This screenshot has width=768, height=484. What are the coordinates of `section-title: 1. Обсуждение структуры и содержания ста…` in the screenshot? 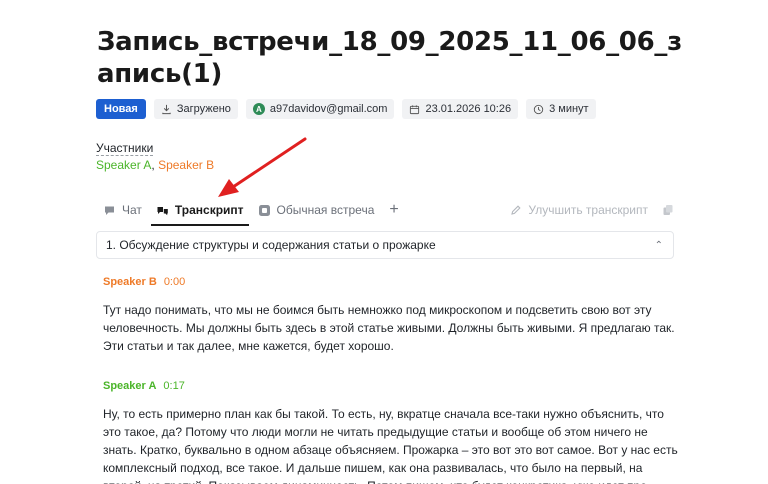 It's located at (271, 245).